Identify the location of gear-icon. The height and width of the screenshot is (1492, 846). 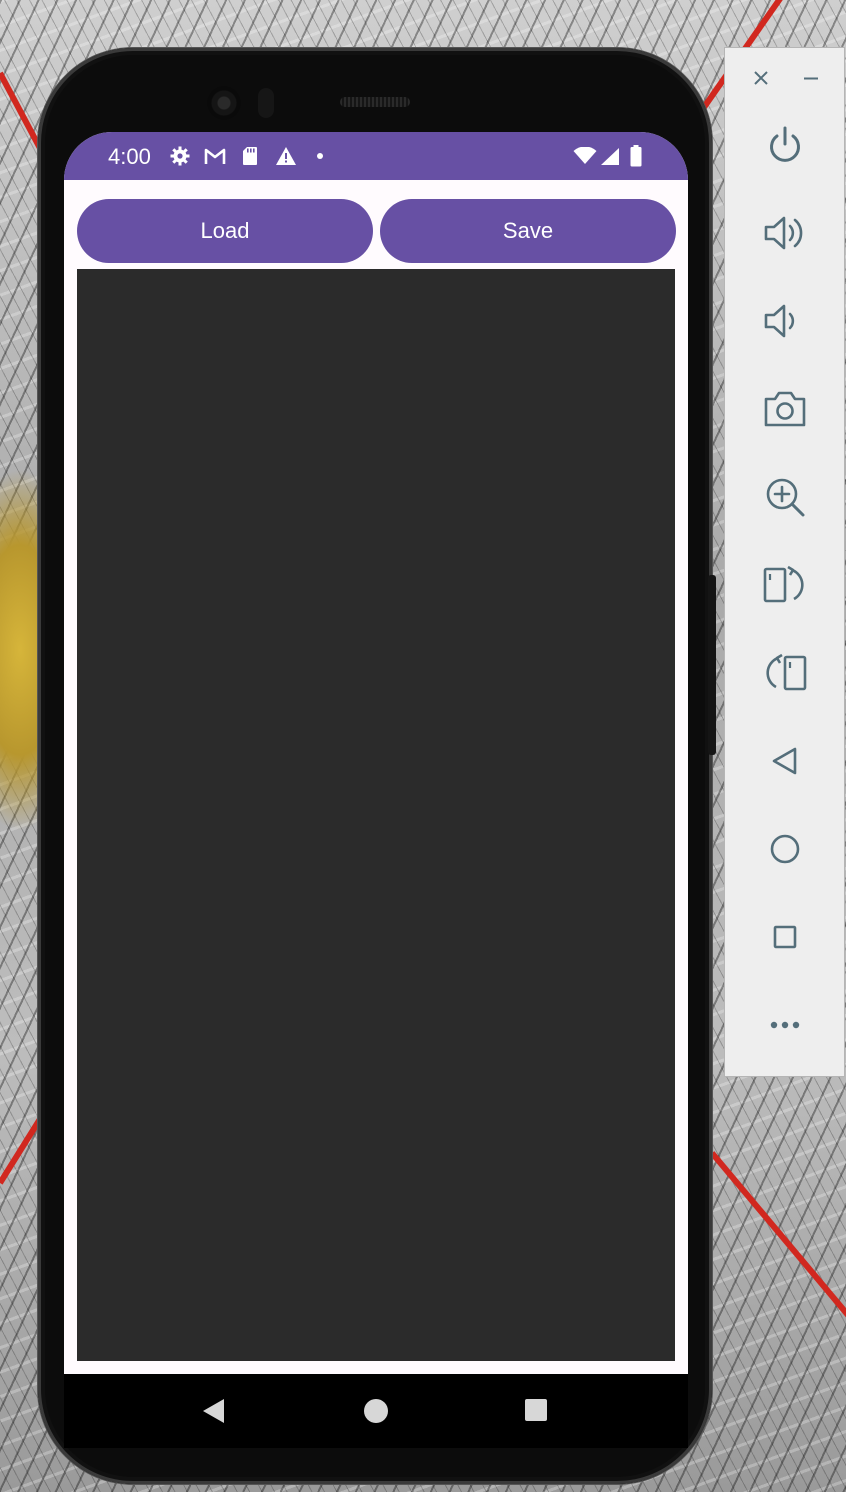
(180, 156).